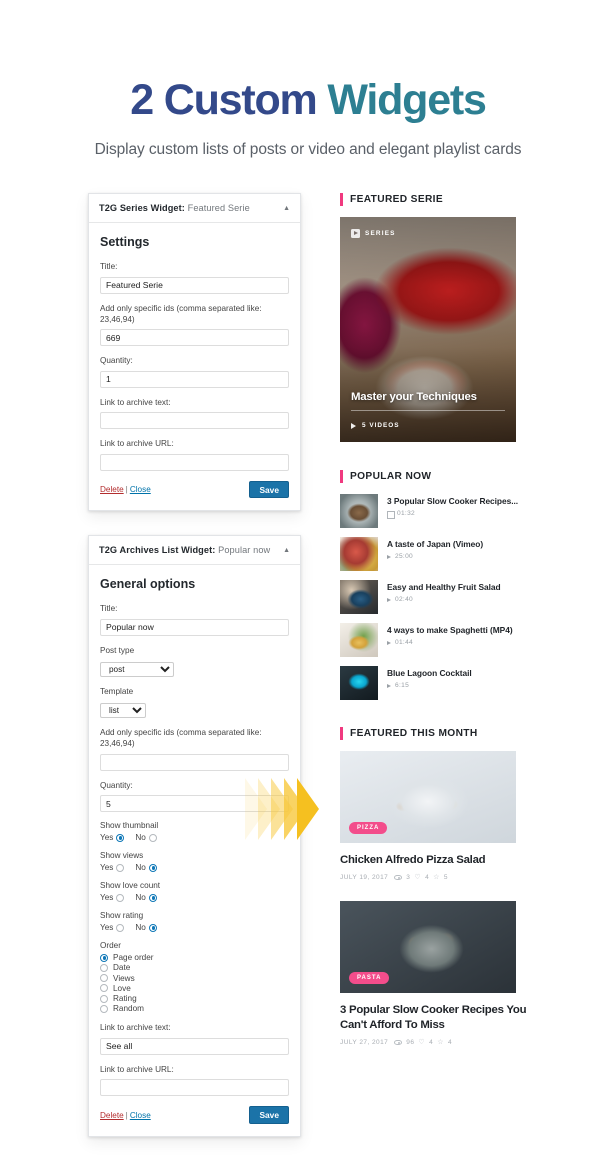 Image resolution: width=616 pixels, height=1161 pixels. Describe the element at coordinates (435, 544) in the screenshot. I see `list-item-title: A taste of Japan (Vimeo)` at that location.